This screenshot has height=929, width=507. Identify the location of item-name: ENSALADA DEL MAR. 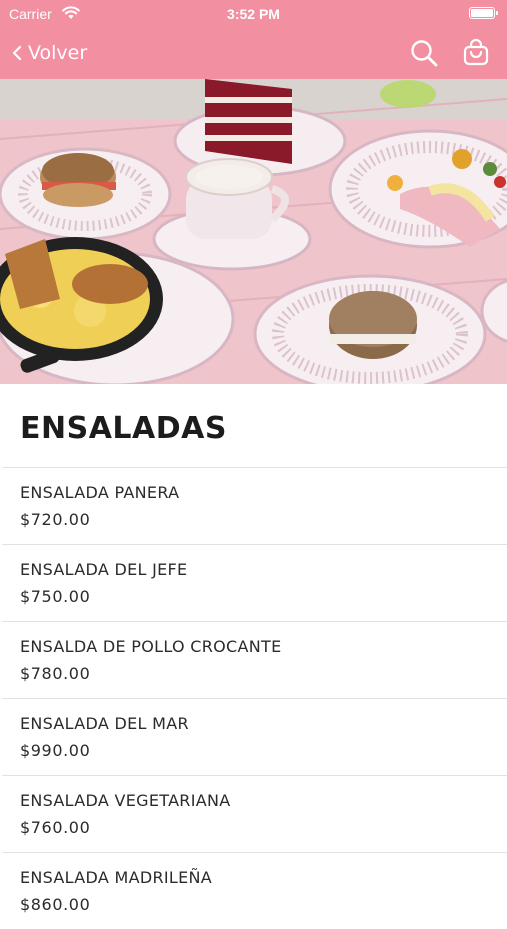
(104, 723).